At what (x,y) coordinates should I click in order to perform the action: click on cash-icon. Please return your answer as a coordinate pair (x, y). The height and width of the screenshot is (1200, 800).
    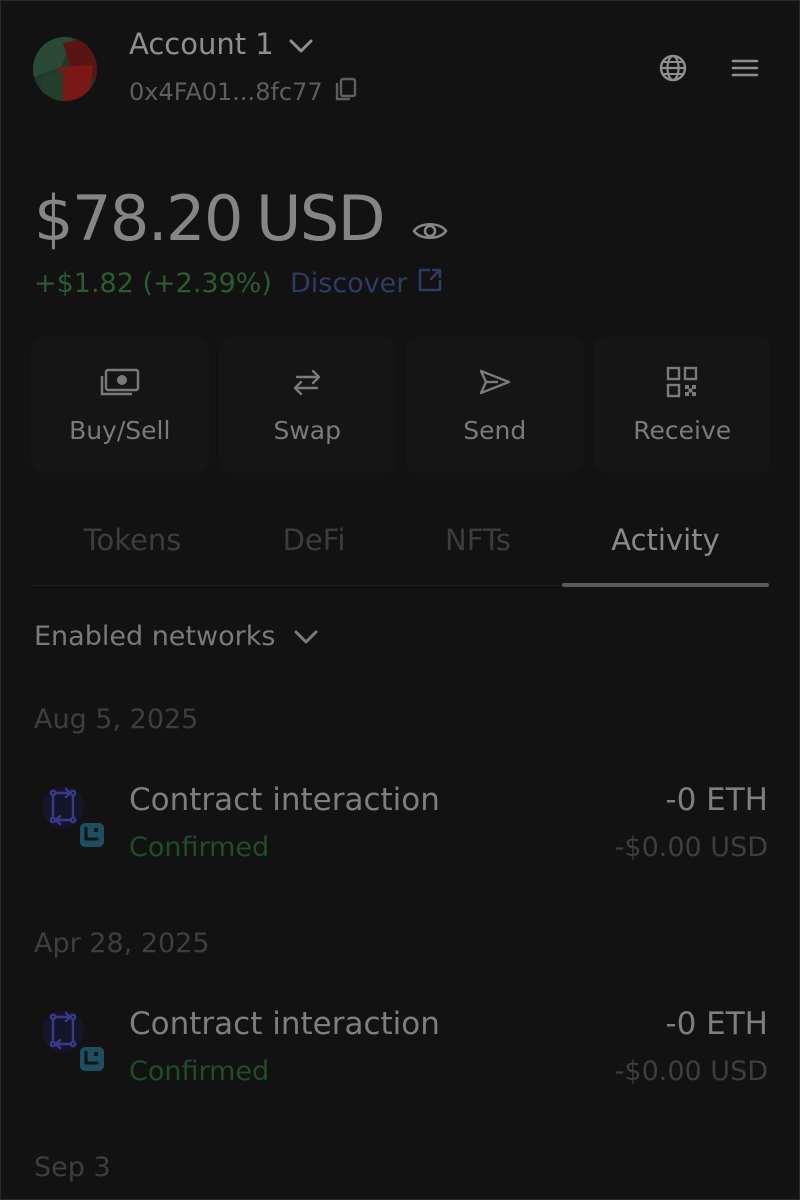
    Looking at the image, I should click on (120, 382).